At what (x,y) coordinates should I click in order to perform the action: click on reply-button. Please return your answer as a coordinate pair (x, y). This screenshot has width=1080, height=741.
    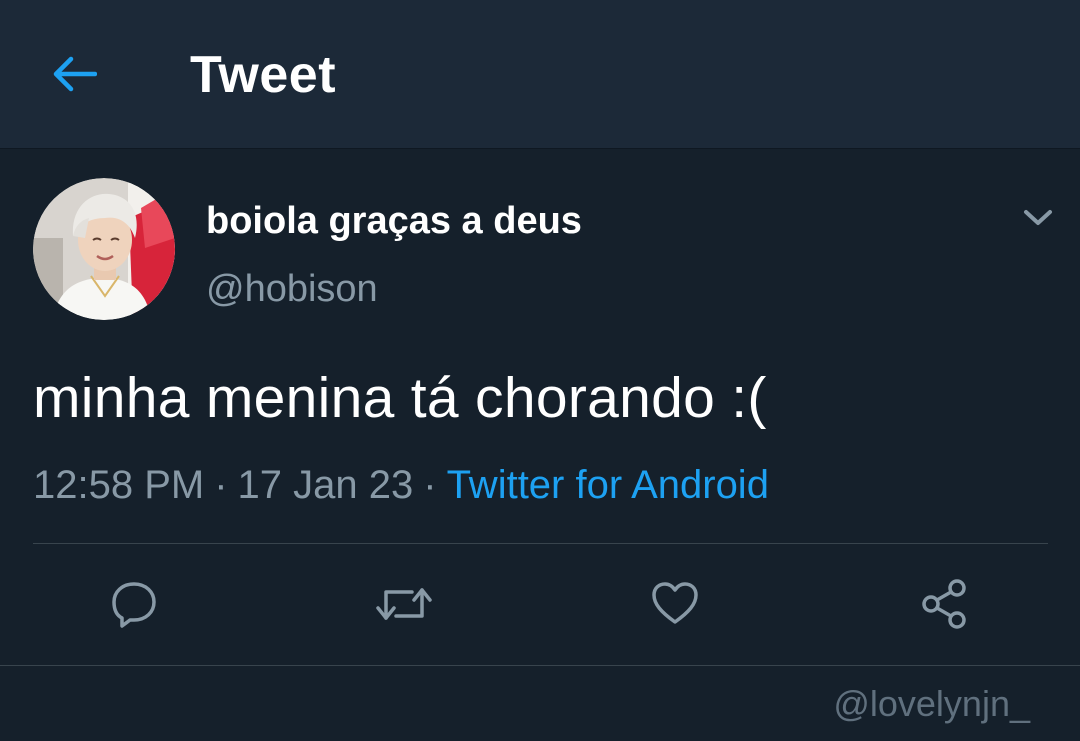
    Looking at the image, I should click on (134, 604).